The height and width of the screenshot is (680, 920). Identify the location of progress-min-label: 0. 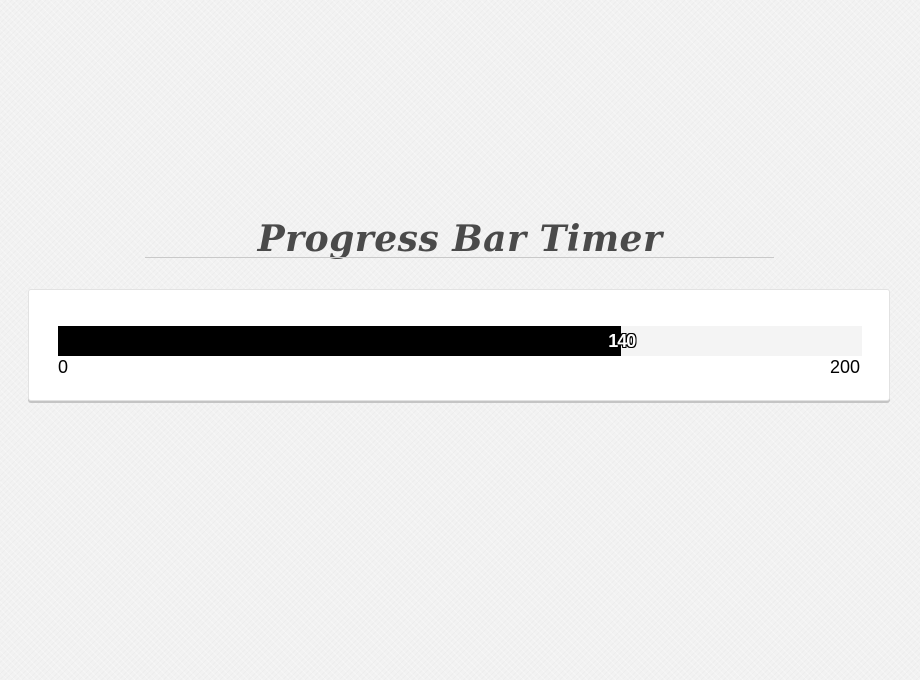
(63, 367).